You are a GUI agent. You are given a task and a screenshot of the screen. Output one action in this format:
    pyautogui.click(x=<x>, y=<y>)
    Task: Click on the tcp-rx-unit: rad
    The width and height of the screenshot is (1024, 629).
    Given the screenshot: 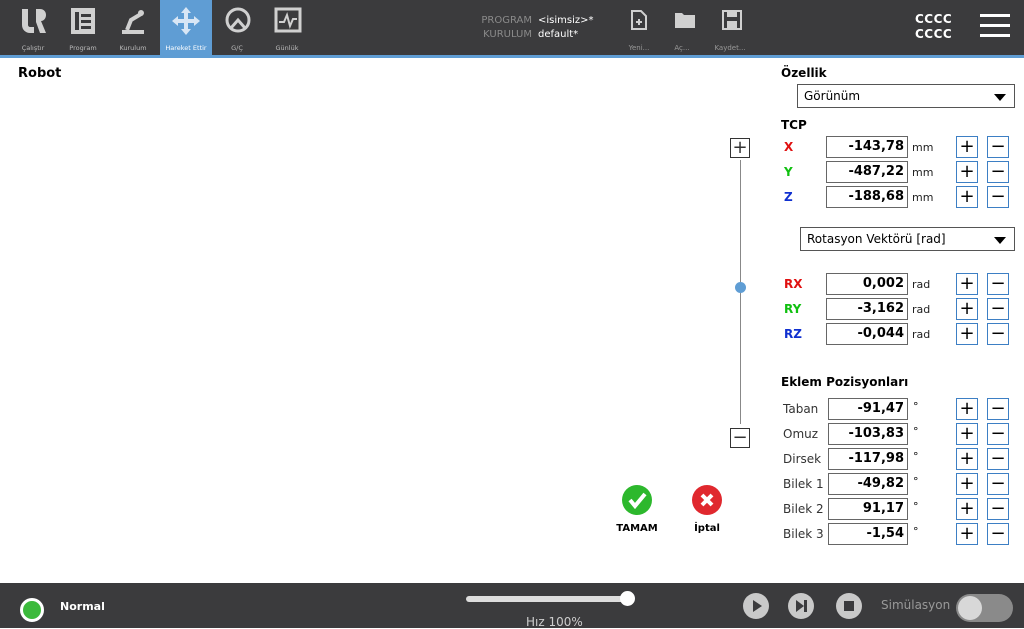 What is the action you would take?
    pyautogui.click(x=921, y=284)
    